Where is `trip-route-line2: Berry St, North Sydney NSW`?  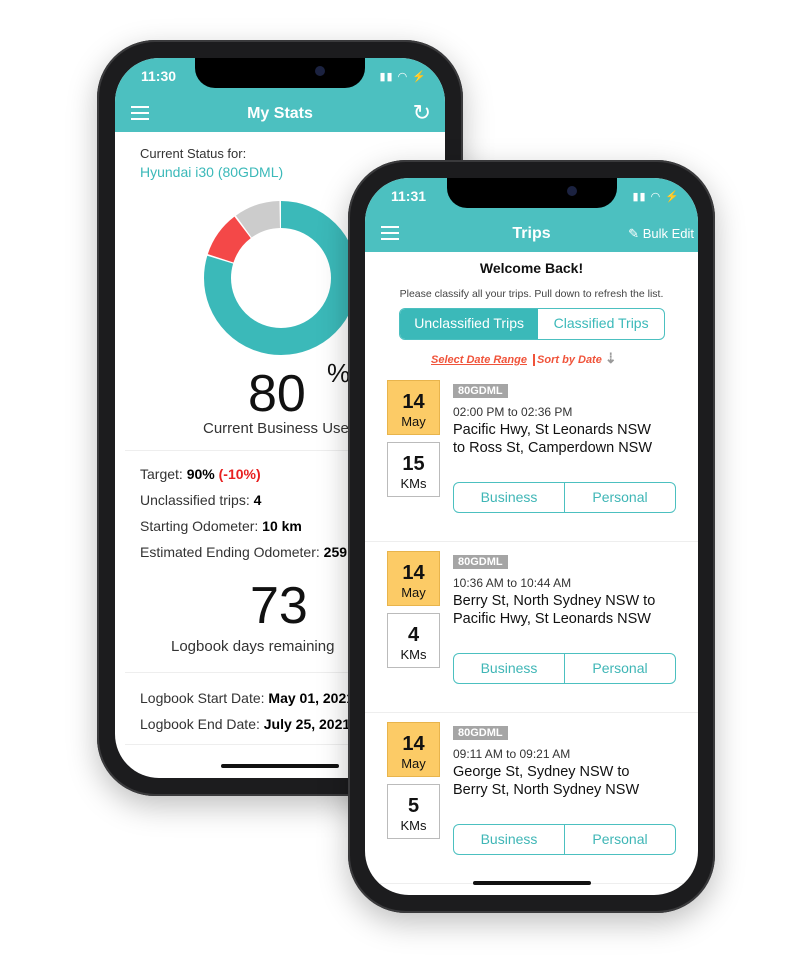 trip-route-line2: Berry St, North Sydney NSW is located at coordinates (546, 790).